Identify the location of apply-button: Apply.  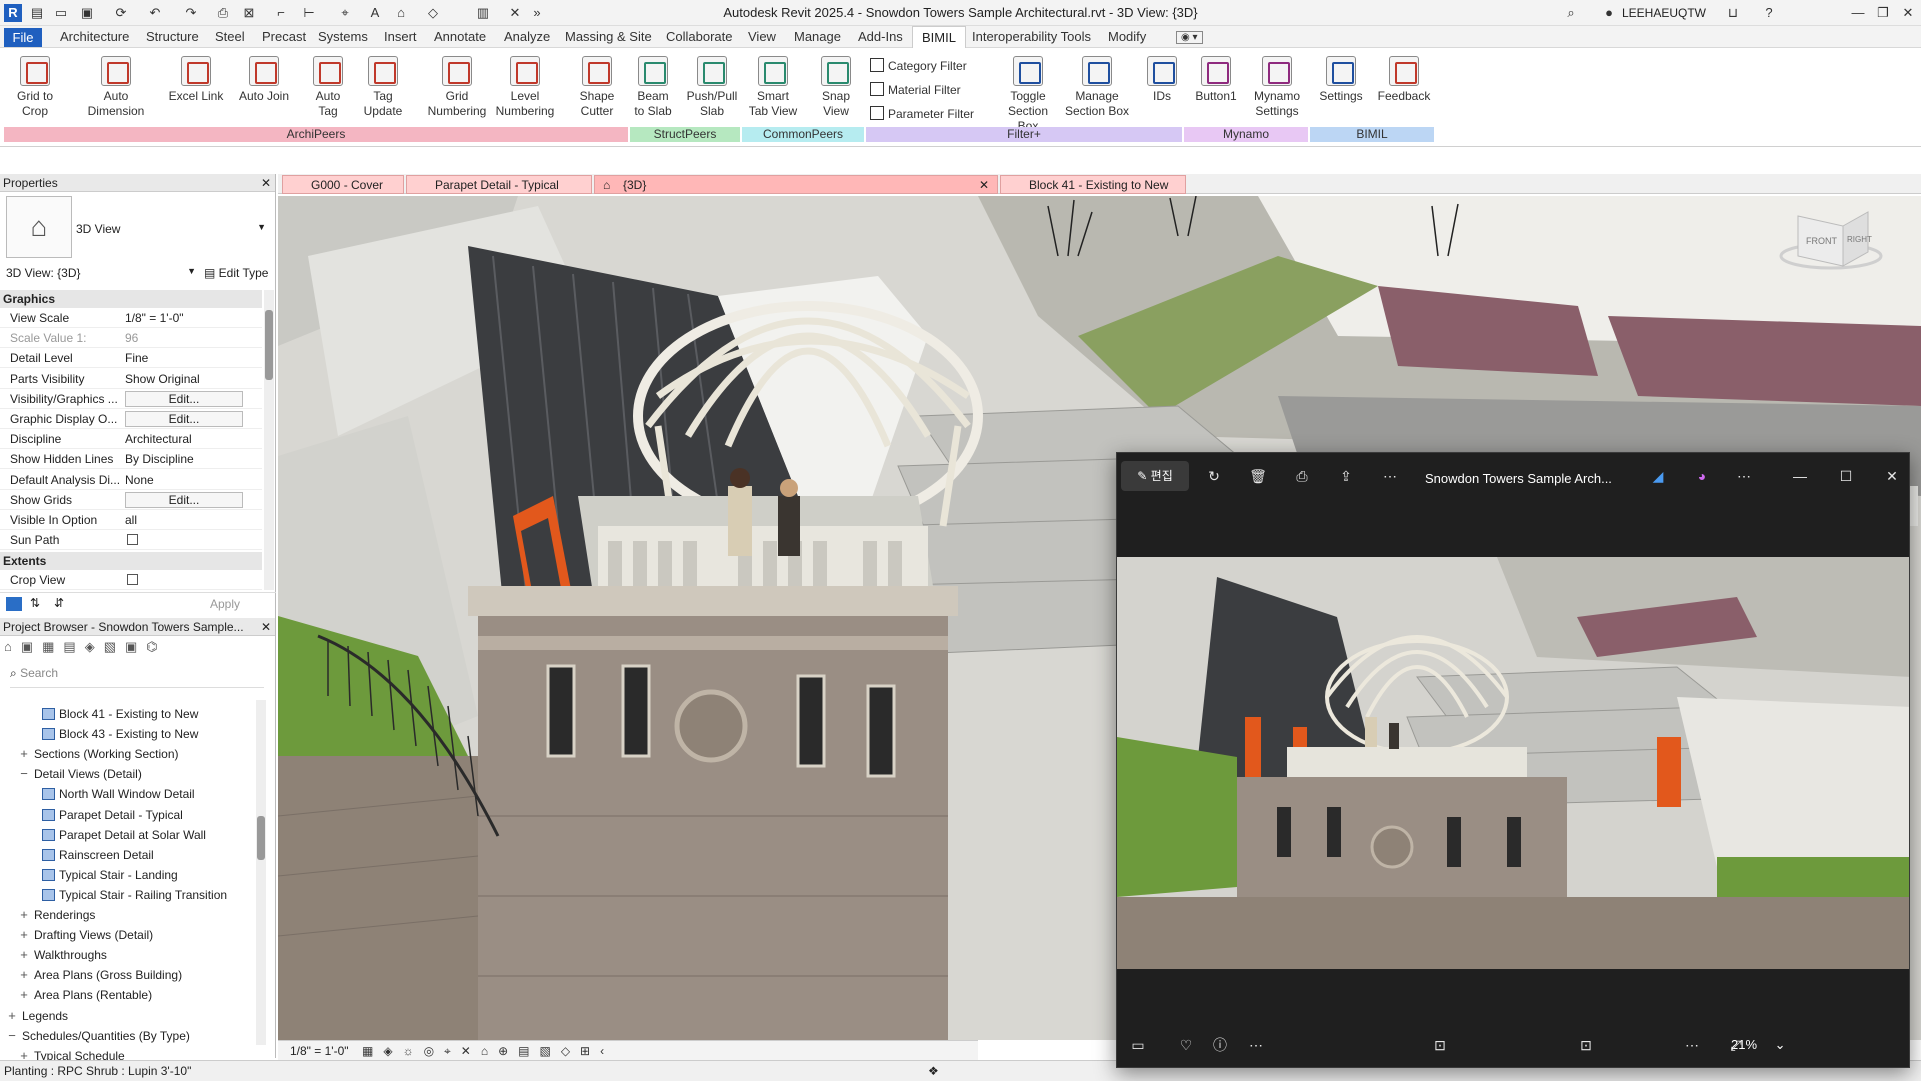
(225, 604).